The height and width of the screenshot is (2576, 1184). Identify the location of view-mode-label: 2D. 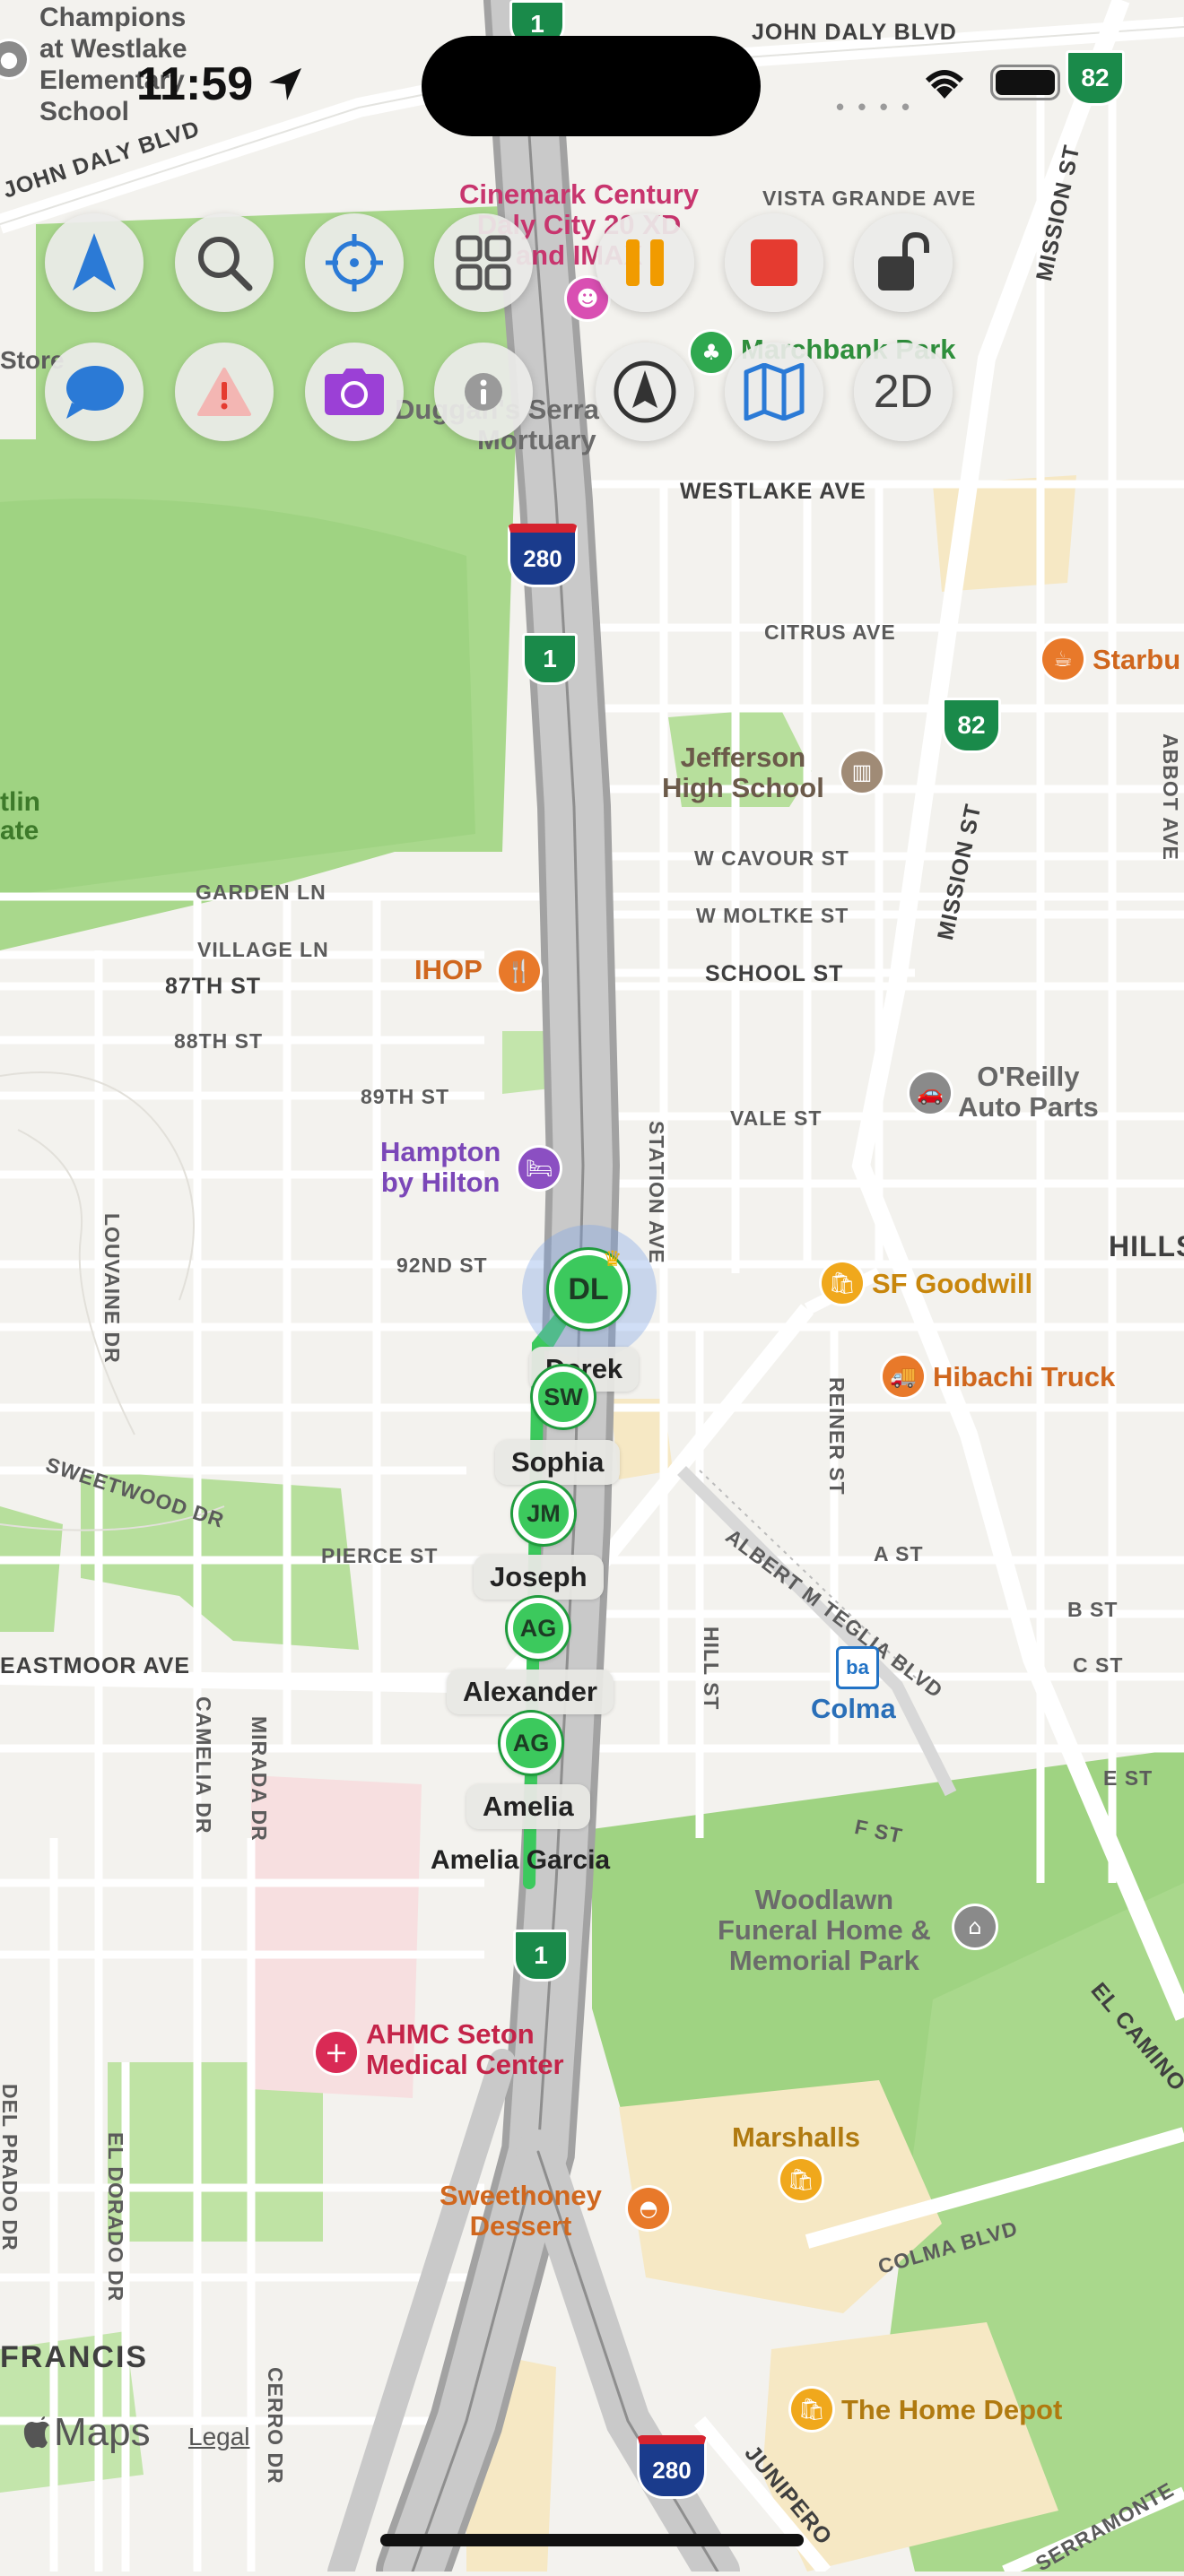
(903, 392).